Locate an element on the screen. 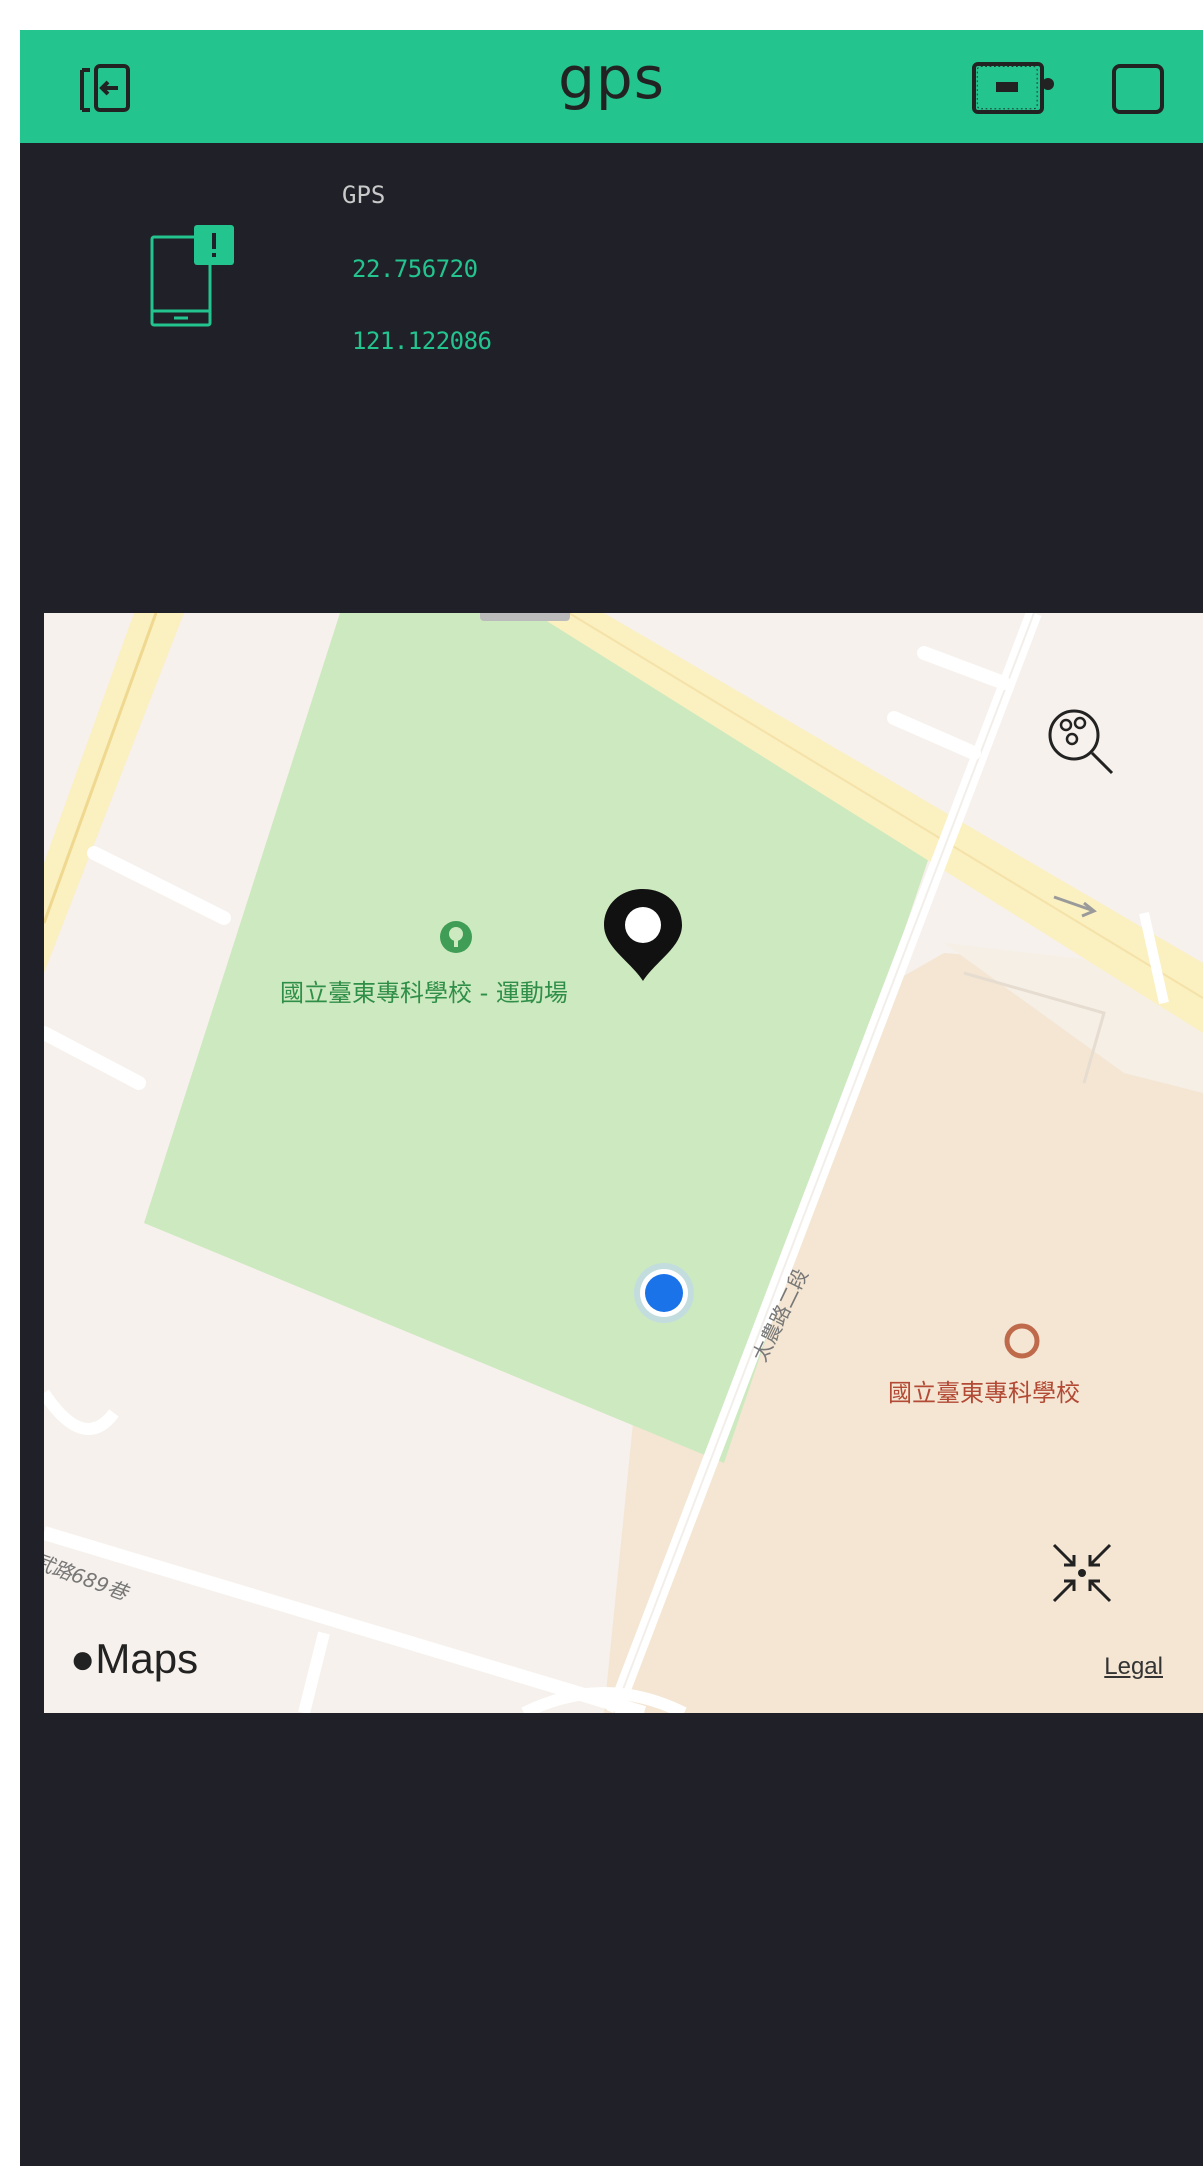 Image resolution: width=1203 pixels, height=2166 pixels. maps-logo: ●Maps is located at coordinates (134, 1659).